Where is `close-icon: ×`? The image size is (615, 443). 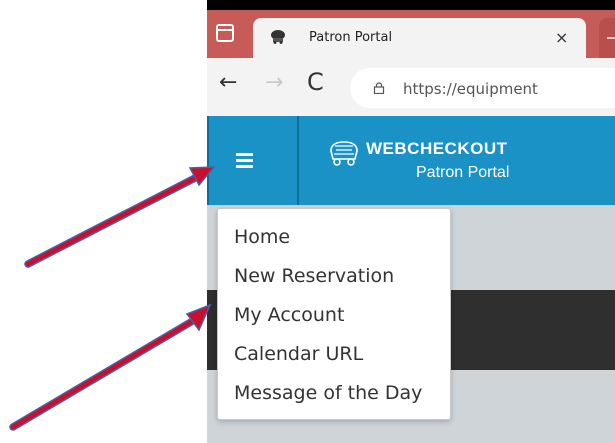 close-icon: × is located at coordinates (561, 37).